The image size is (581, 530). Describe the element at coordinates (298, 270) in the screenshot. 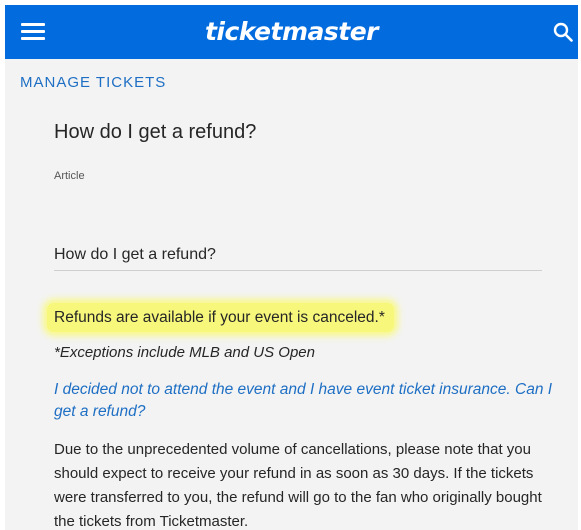

I see `heading-divider` at that location.